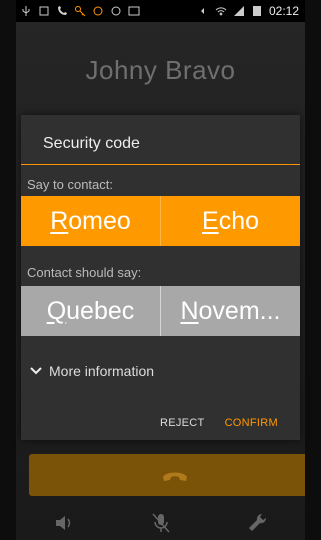  I want to click on call-controls, so click(160, 523).